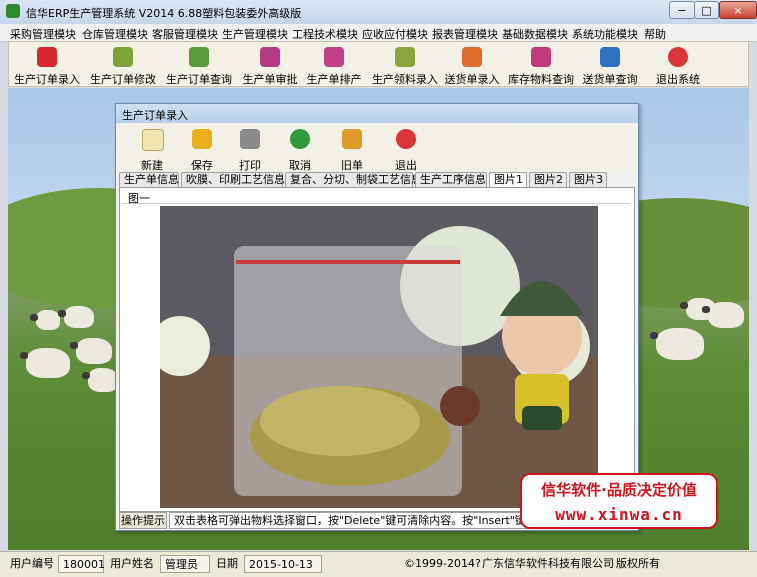 This screenshot has width=757, height=577. Describe the element at coordinates (202, 165) in the screenshot. I see `save-label: 保存` at that location.